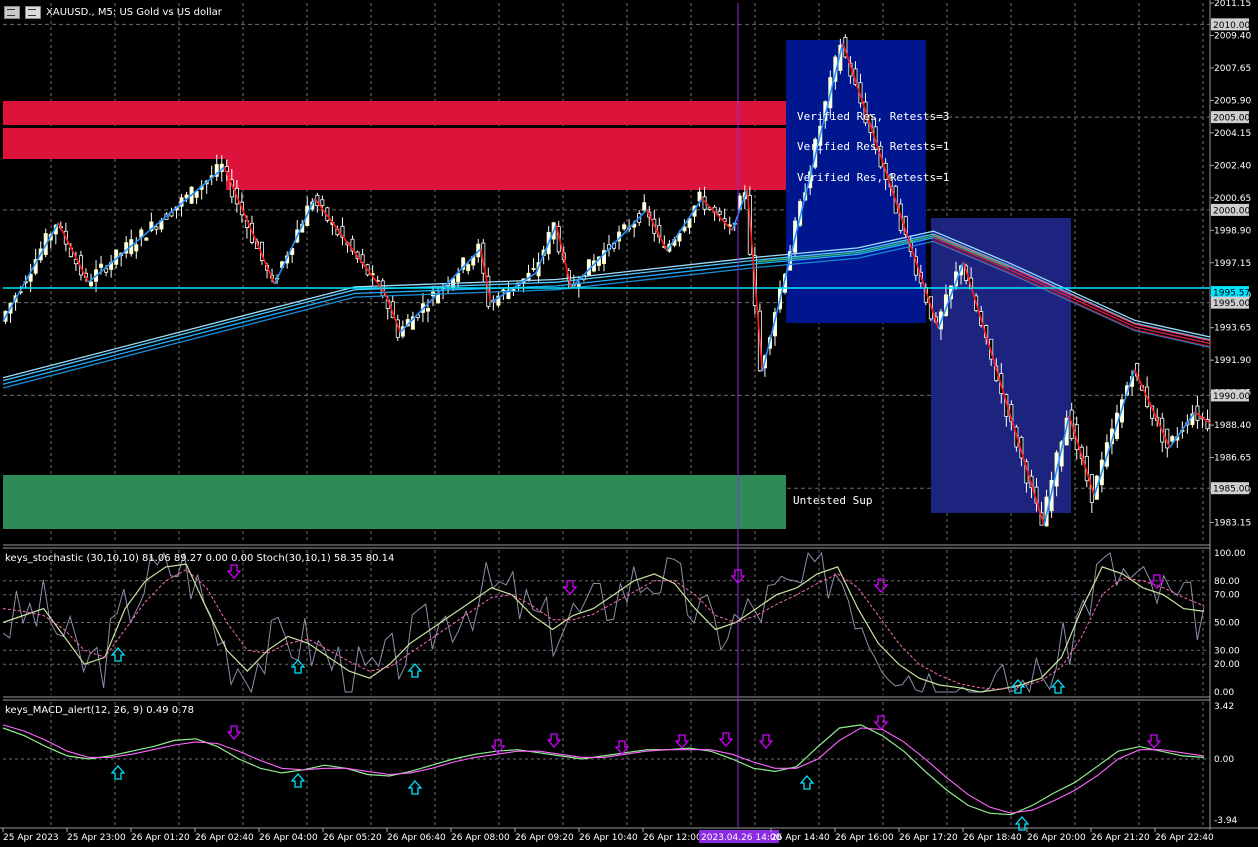 Image resolution: width=1258 pixels, height=847 pixels. I want to click on time-tick-label: 26 Apr 06:40, so click(416, 838).